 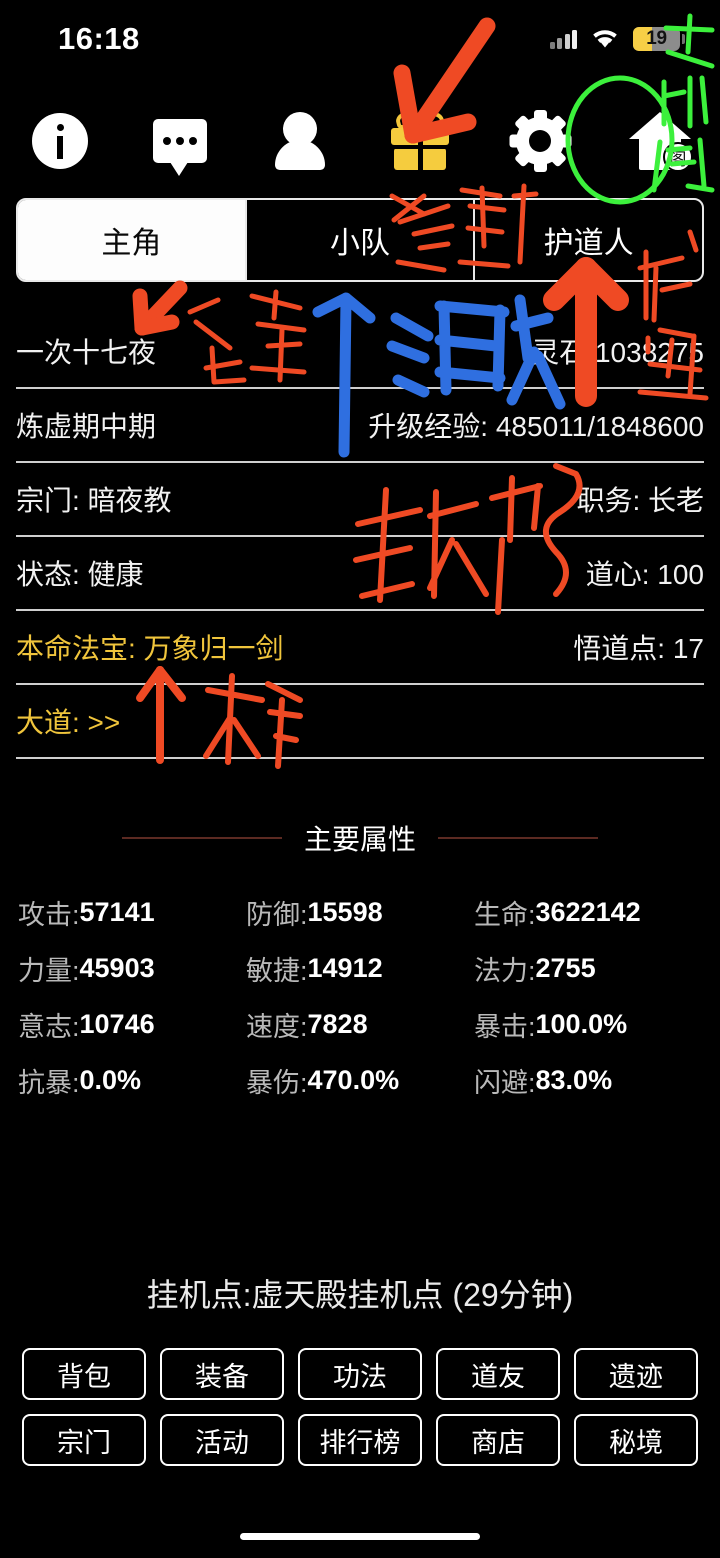 I want to click on realm-label: 炼虚期中期, so click(x=86, y=426).